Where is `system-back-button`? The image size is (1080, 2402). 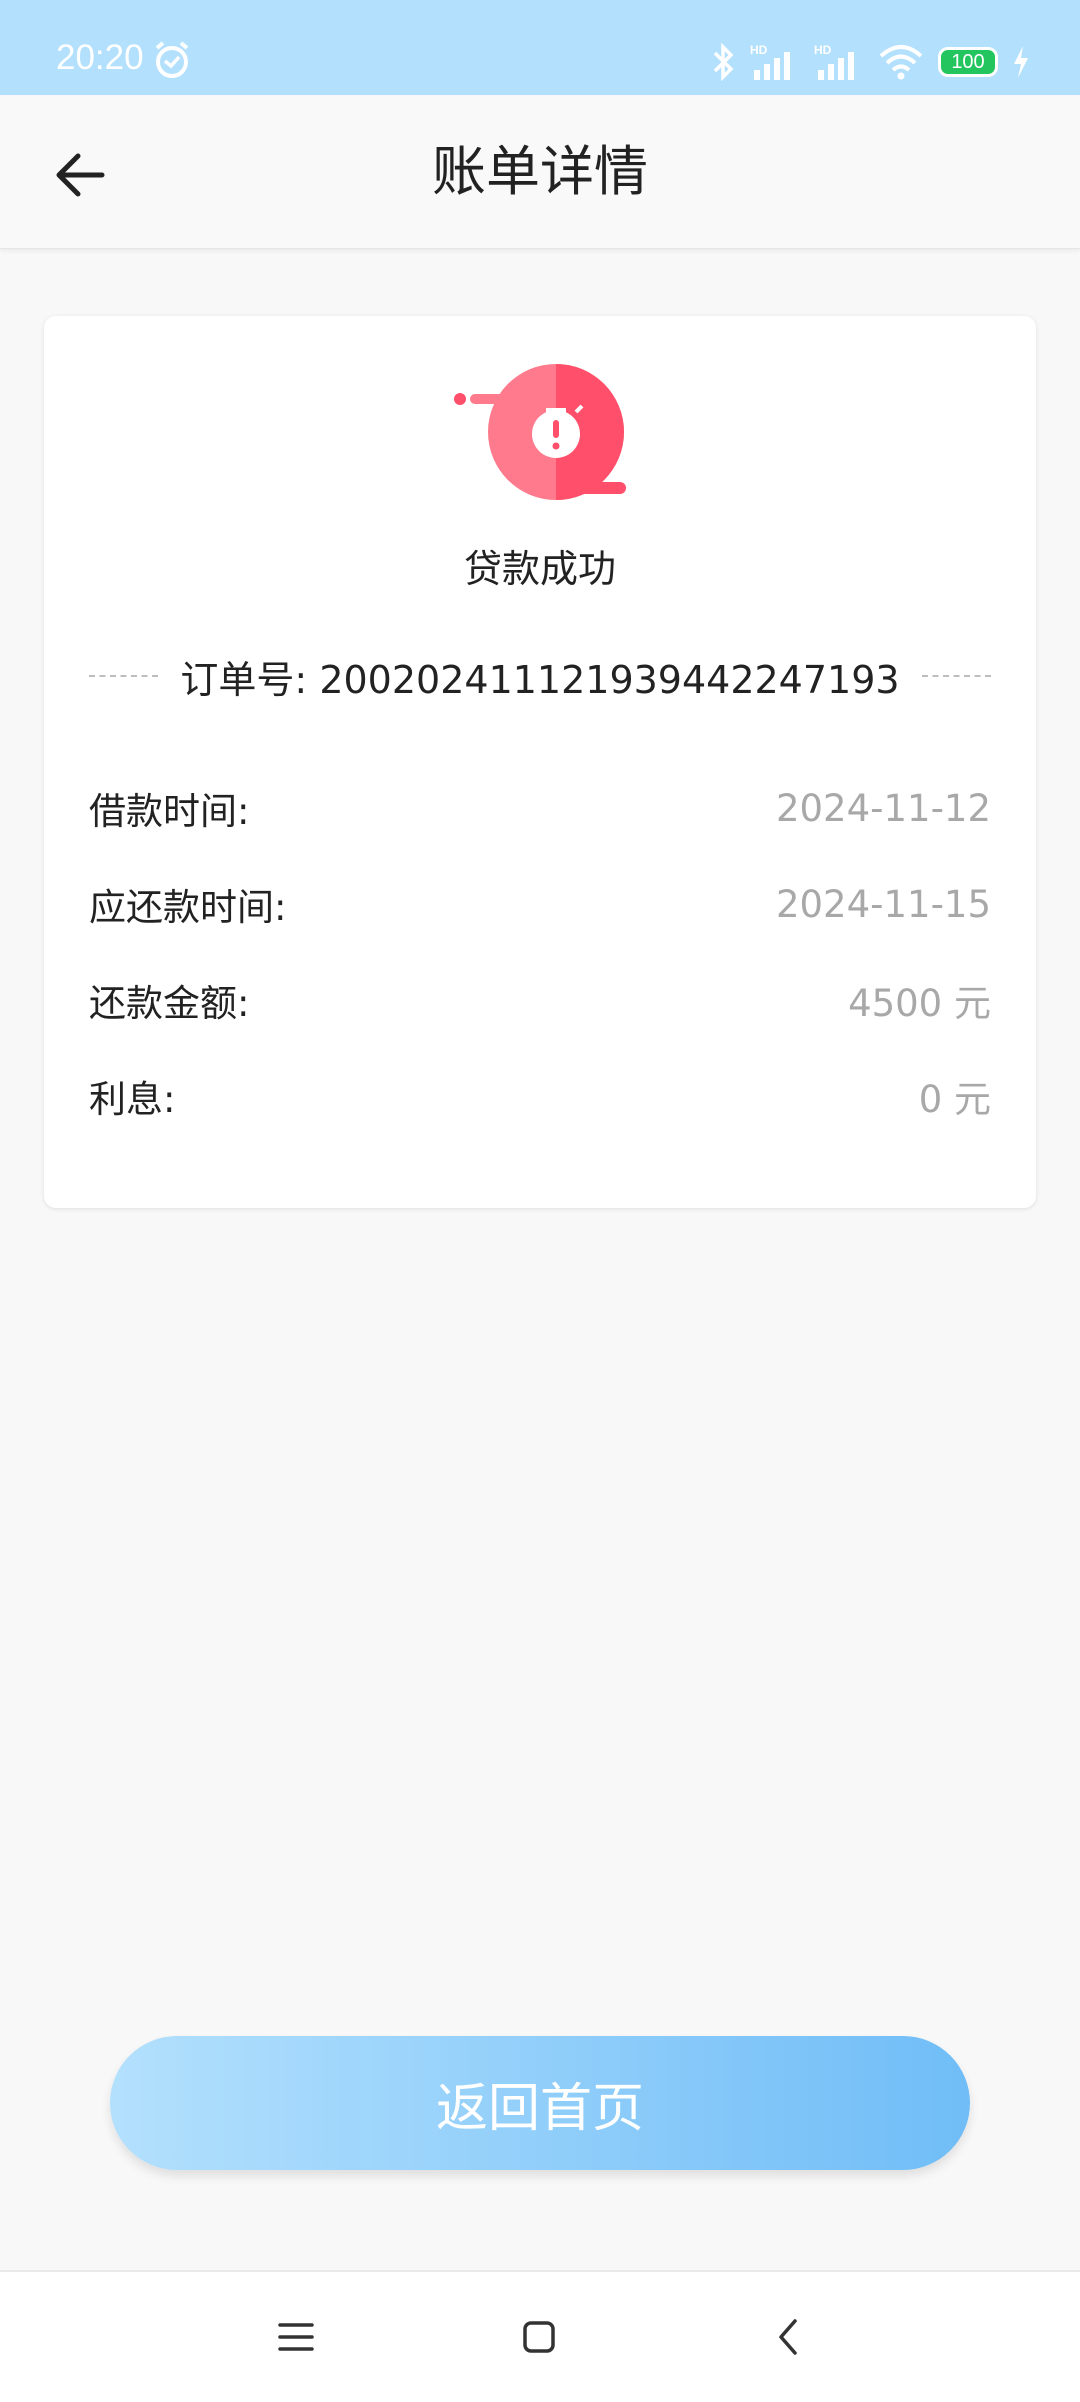 system-back-button is located at coordinates (788, 2337).